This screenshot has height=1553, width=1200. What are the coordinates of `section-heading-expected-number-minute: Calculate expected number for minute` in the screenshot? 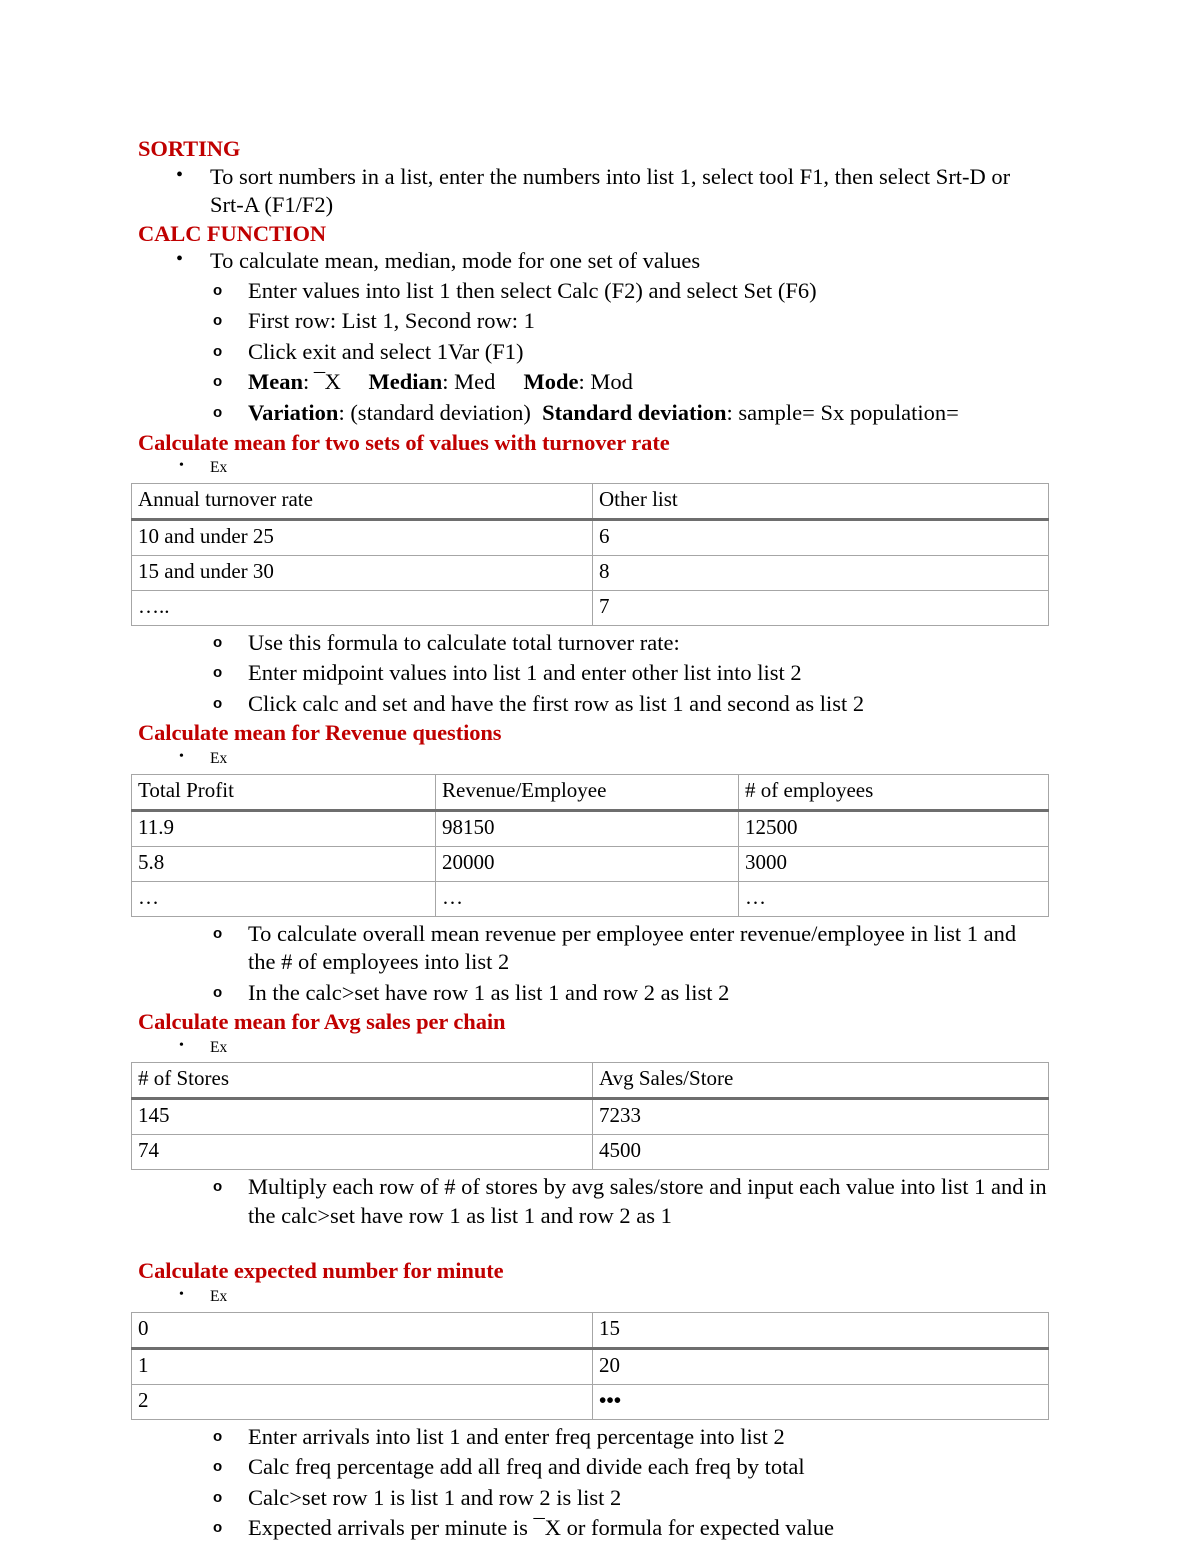 It's located at (321, 1271).